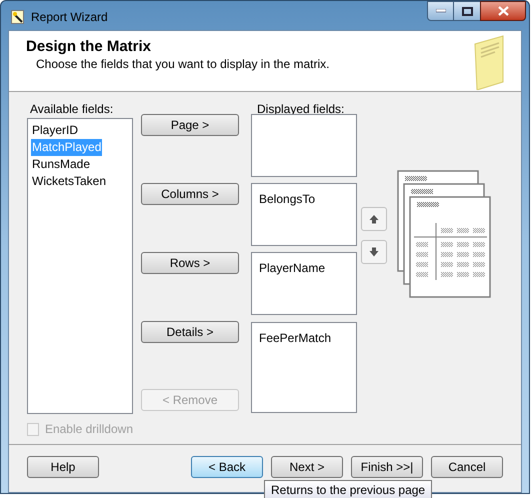 This screenshot has height=498, width=532. I want to click on close-icon, so click(503, 11).